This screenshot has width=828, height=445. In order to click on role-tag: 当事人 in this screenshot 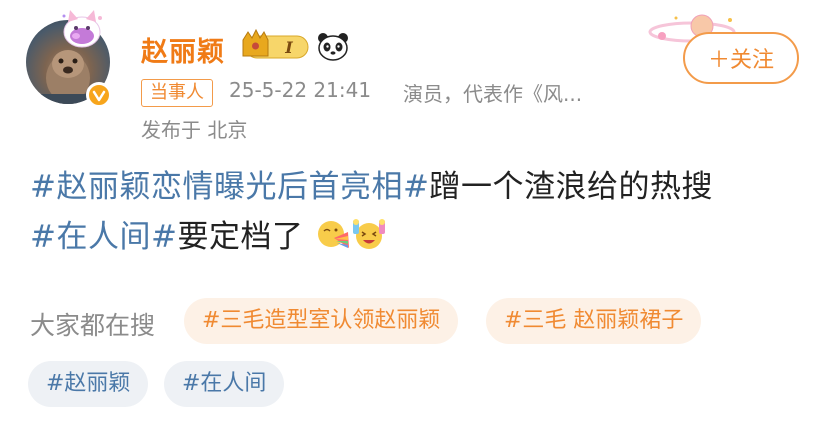, I will do `click(177, 93)`.